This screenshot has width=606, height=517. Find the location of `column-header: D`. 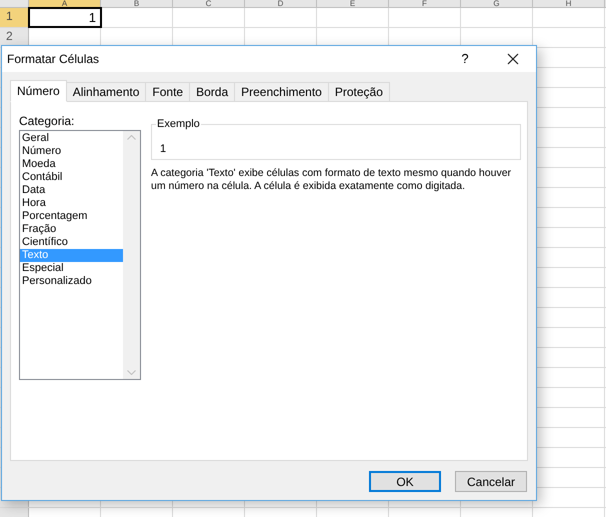

column-header: D is located at coordinates (281, 3).